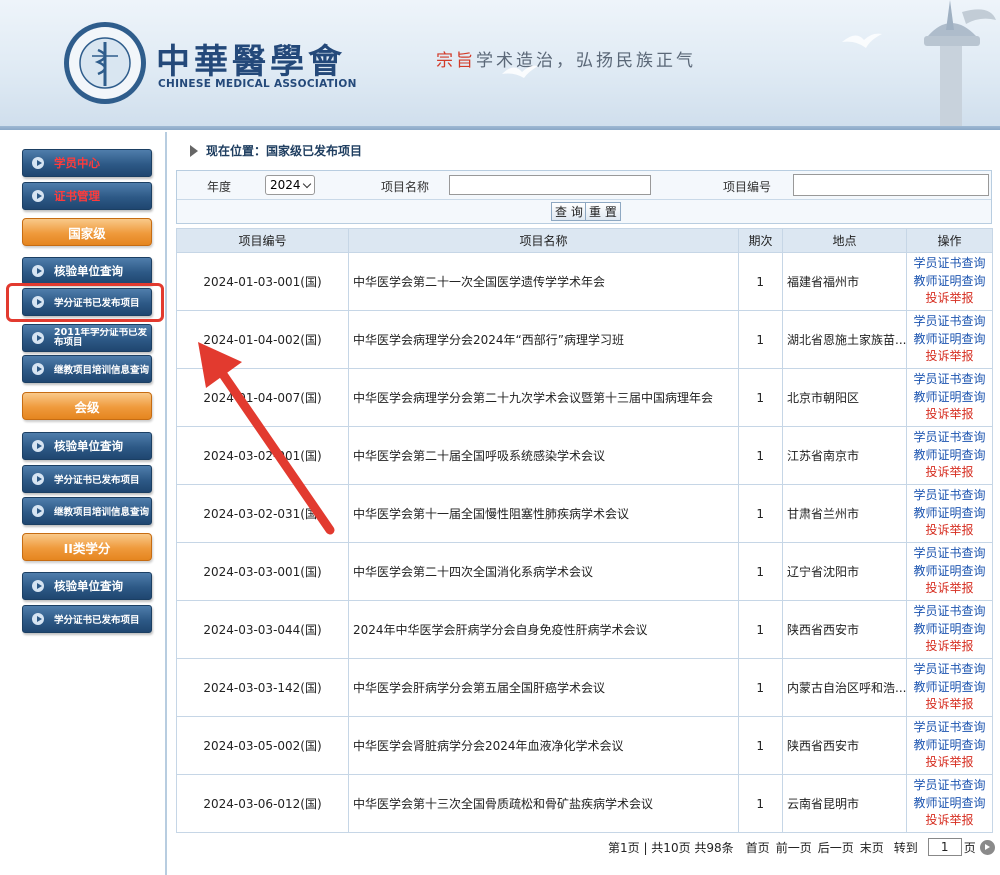 This screenshot has width=1000, height=875. Describe the element at coordinates (307, 184) in the screenshot. I see `chevron-down-icon` at that location.